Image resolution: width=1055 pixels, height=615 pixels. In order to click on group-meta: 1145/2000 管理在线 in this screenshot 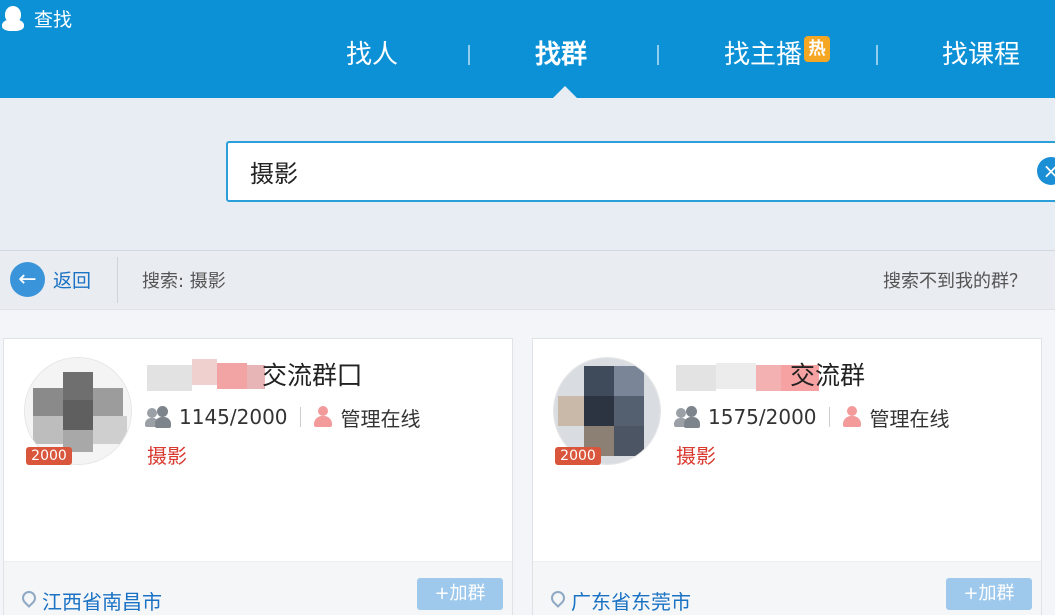, I will do `click(283, 417)`.